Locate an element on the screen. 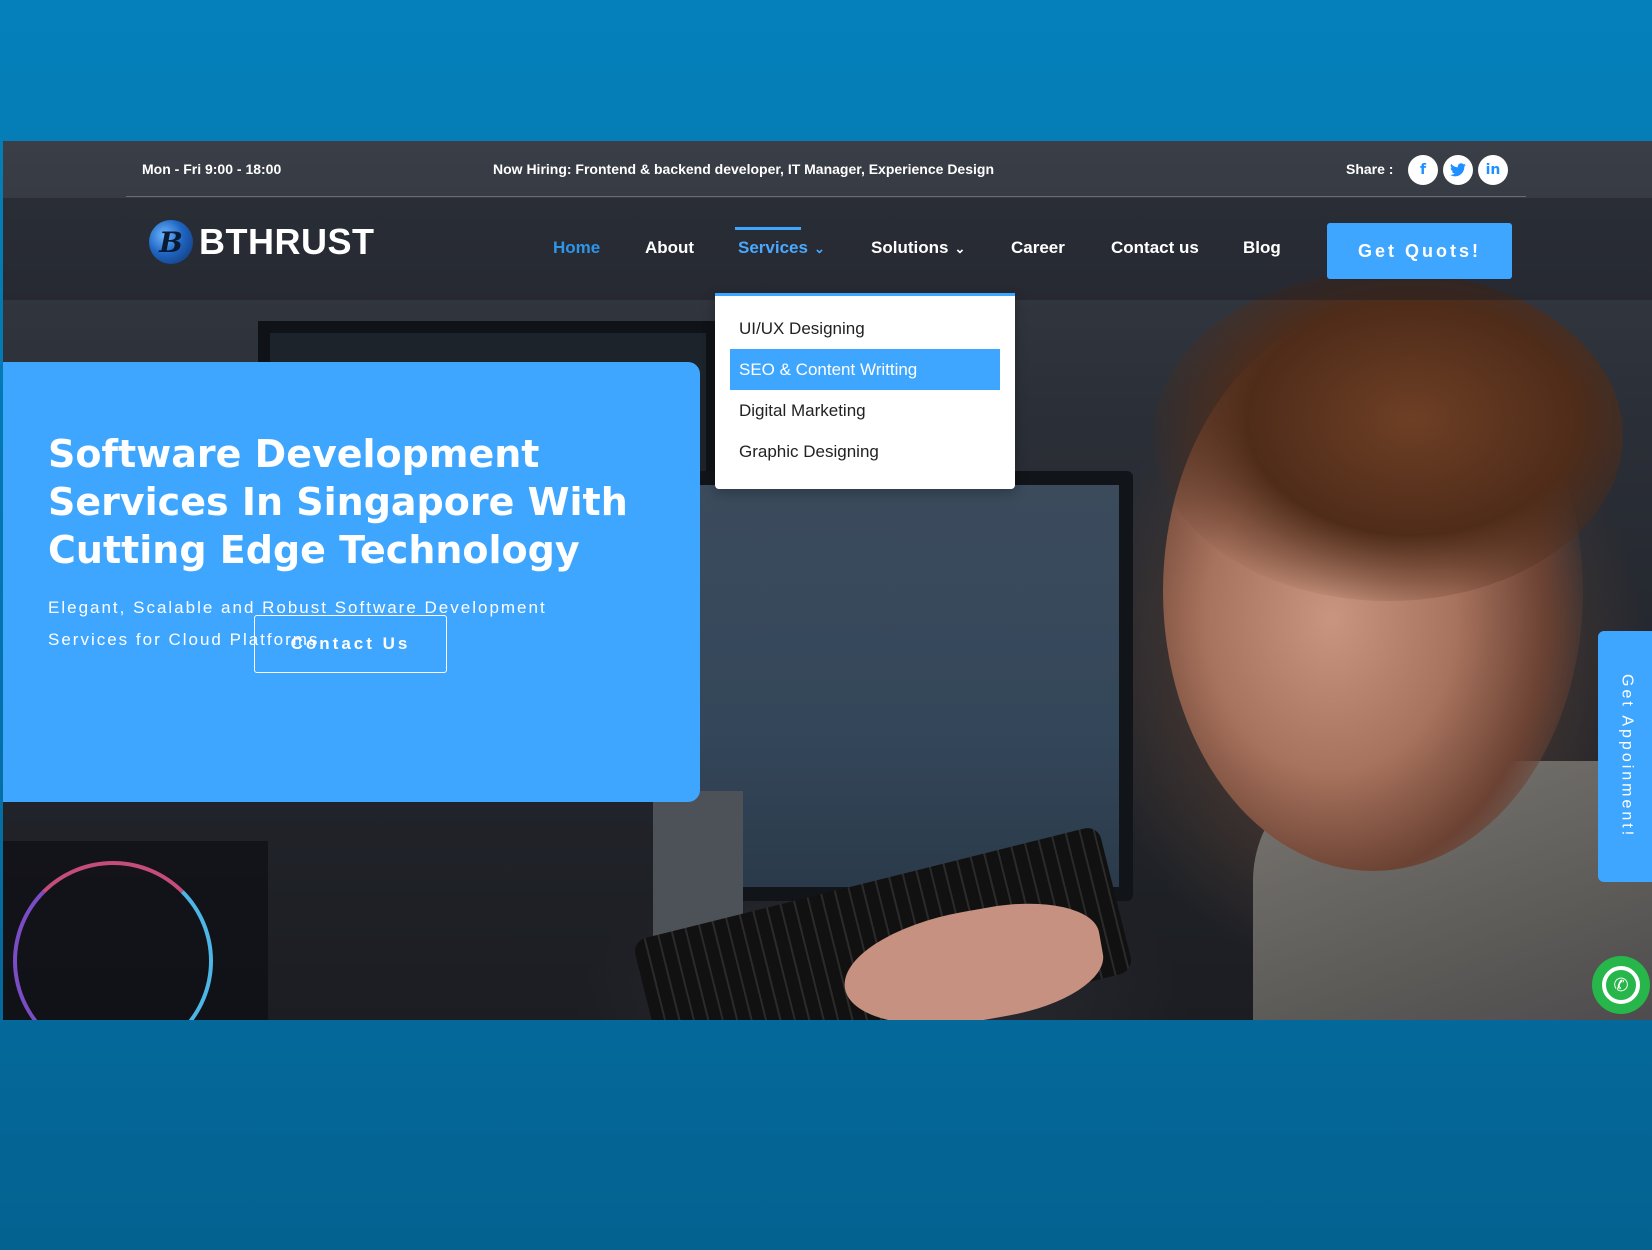  share-label: Share : is located at coordinates (1370, 169).